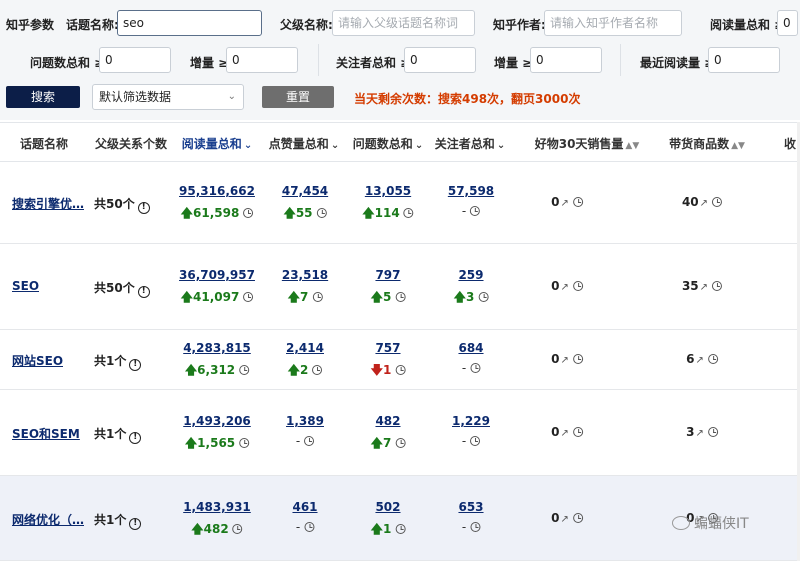  I want to click on question-total-input: 0, so click(135, 60).